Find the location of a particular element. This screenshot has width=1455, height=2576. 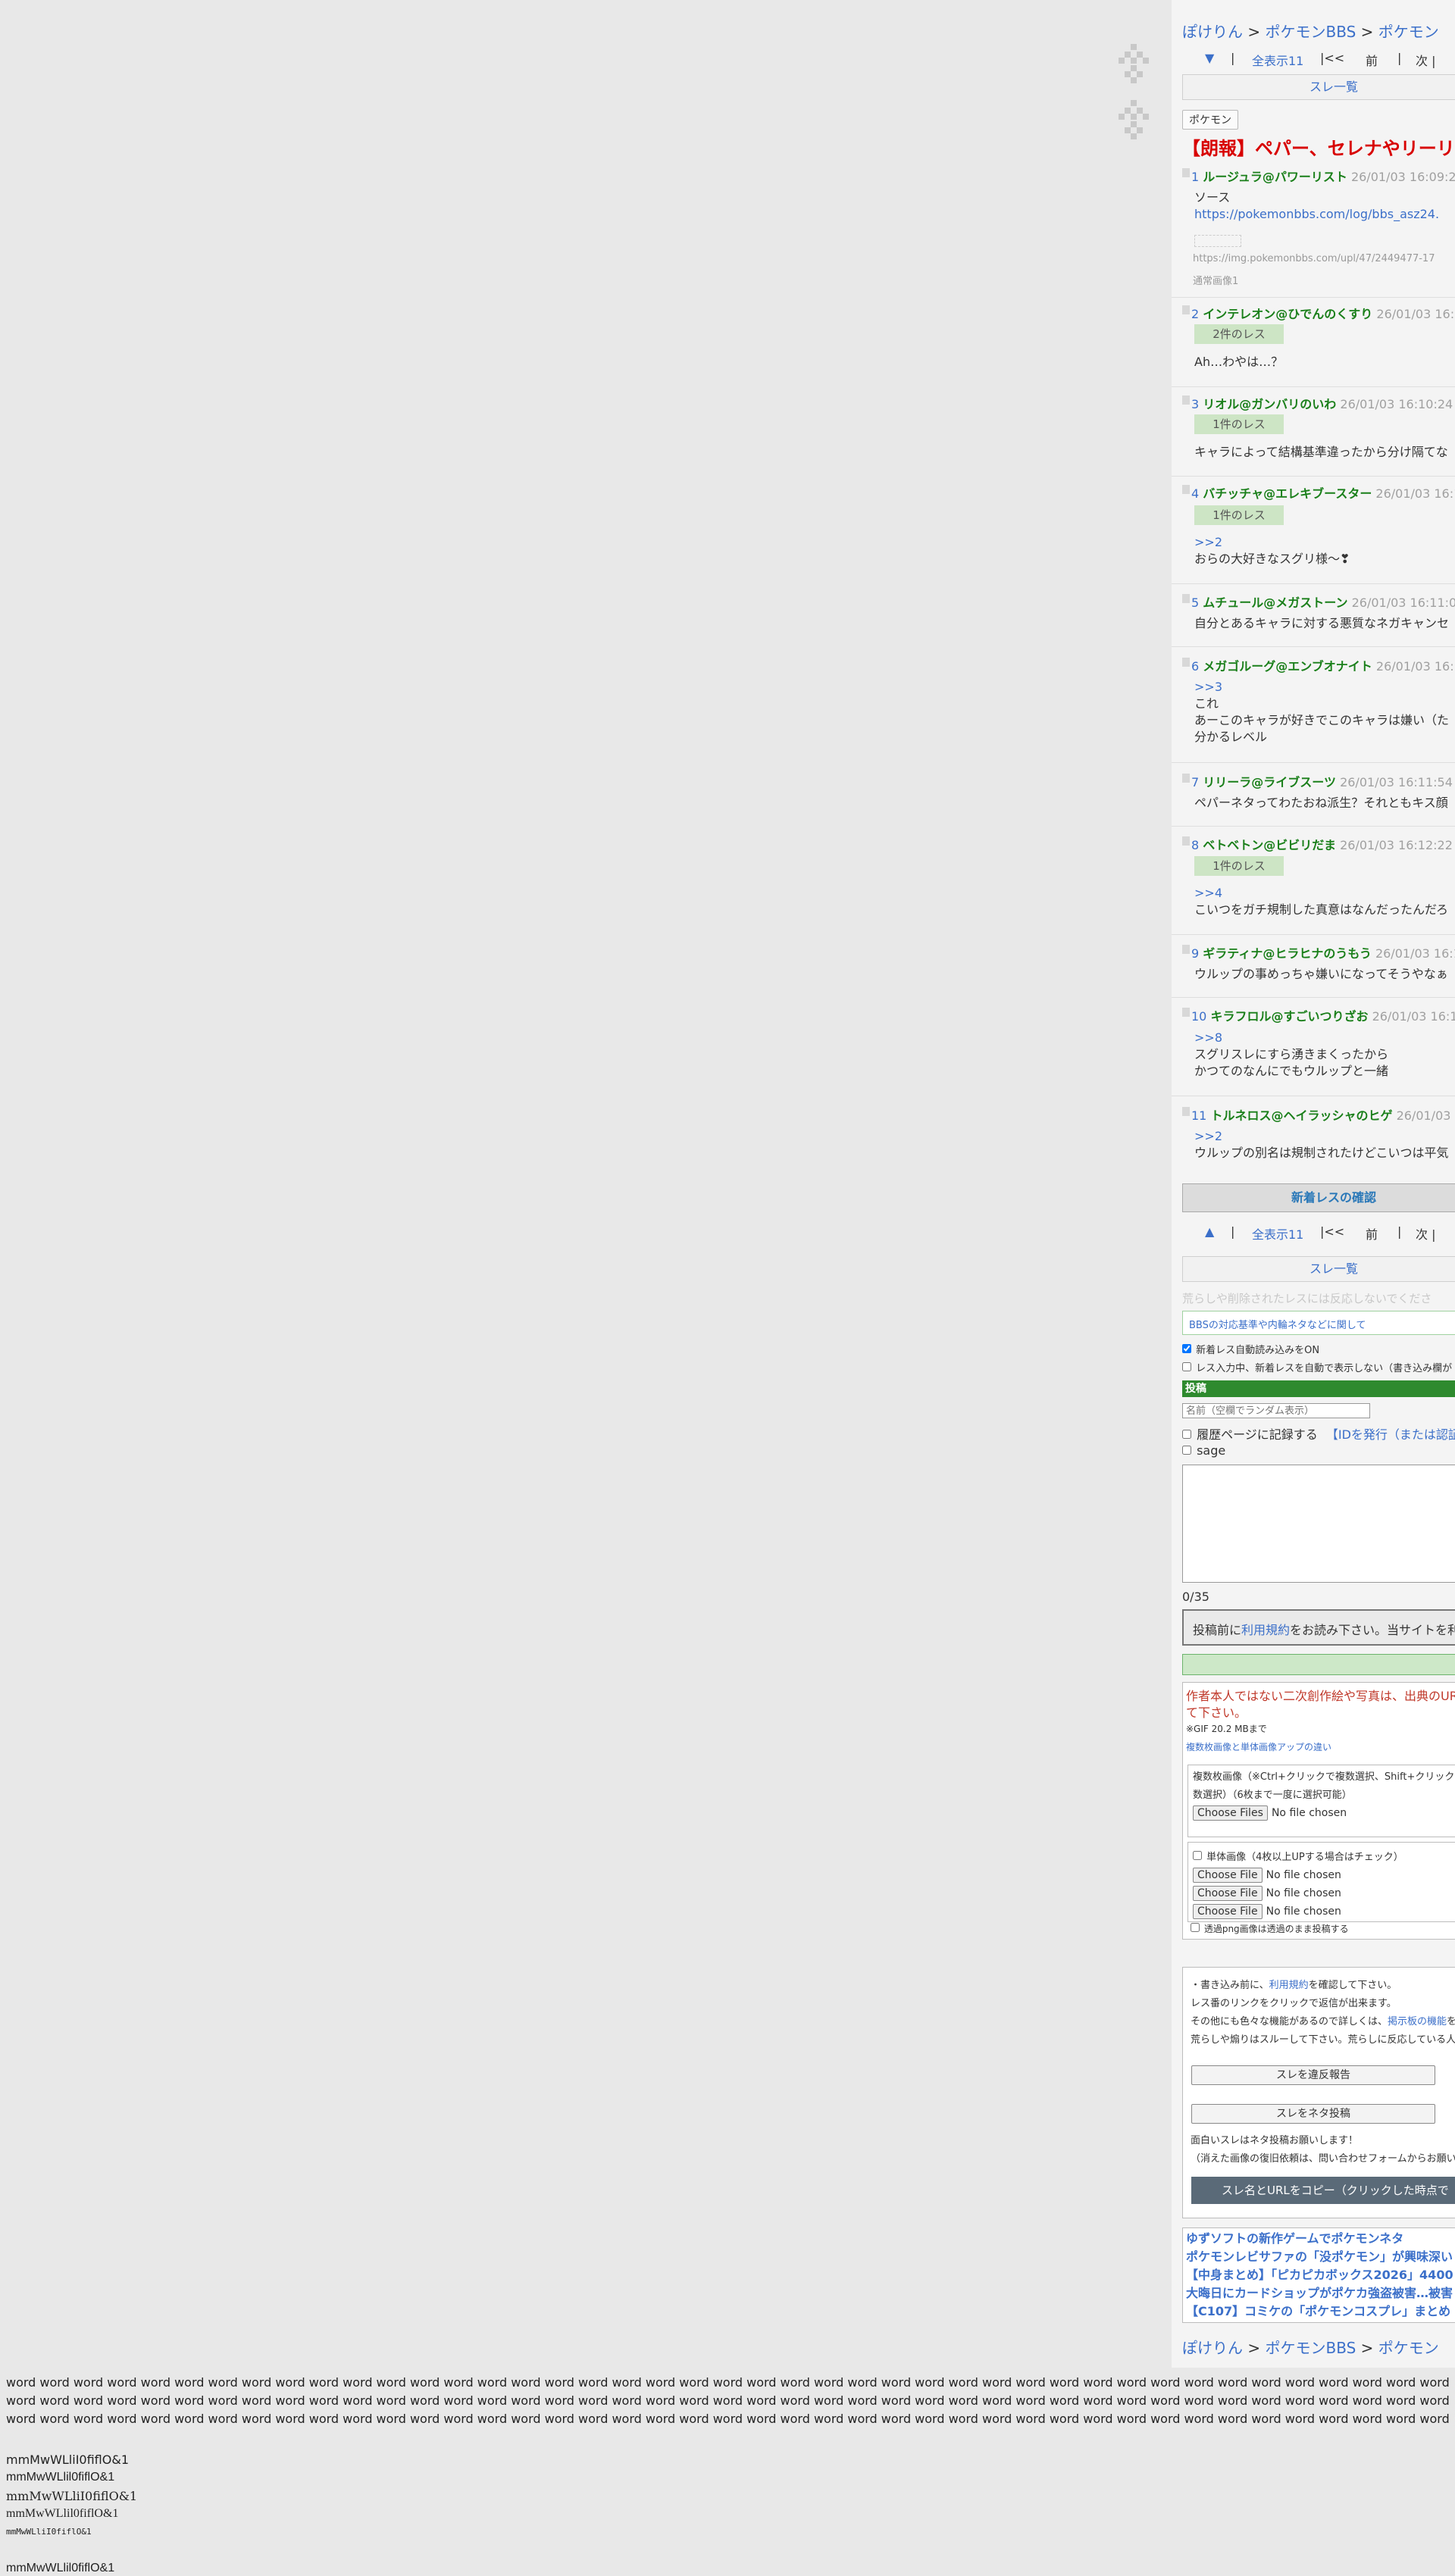

post-header: 1 ルージュラ@パワーリスト 26/01/03 16:09:28 is located at coordinates (1318, 176).